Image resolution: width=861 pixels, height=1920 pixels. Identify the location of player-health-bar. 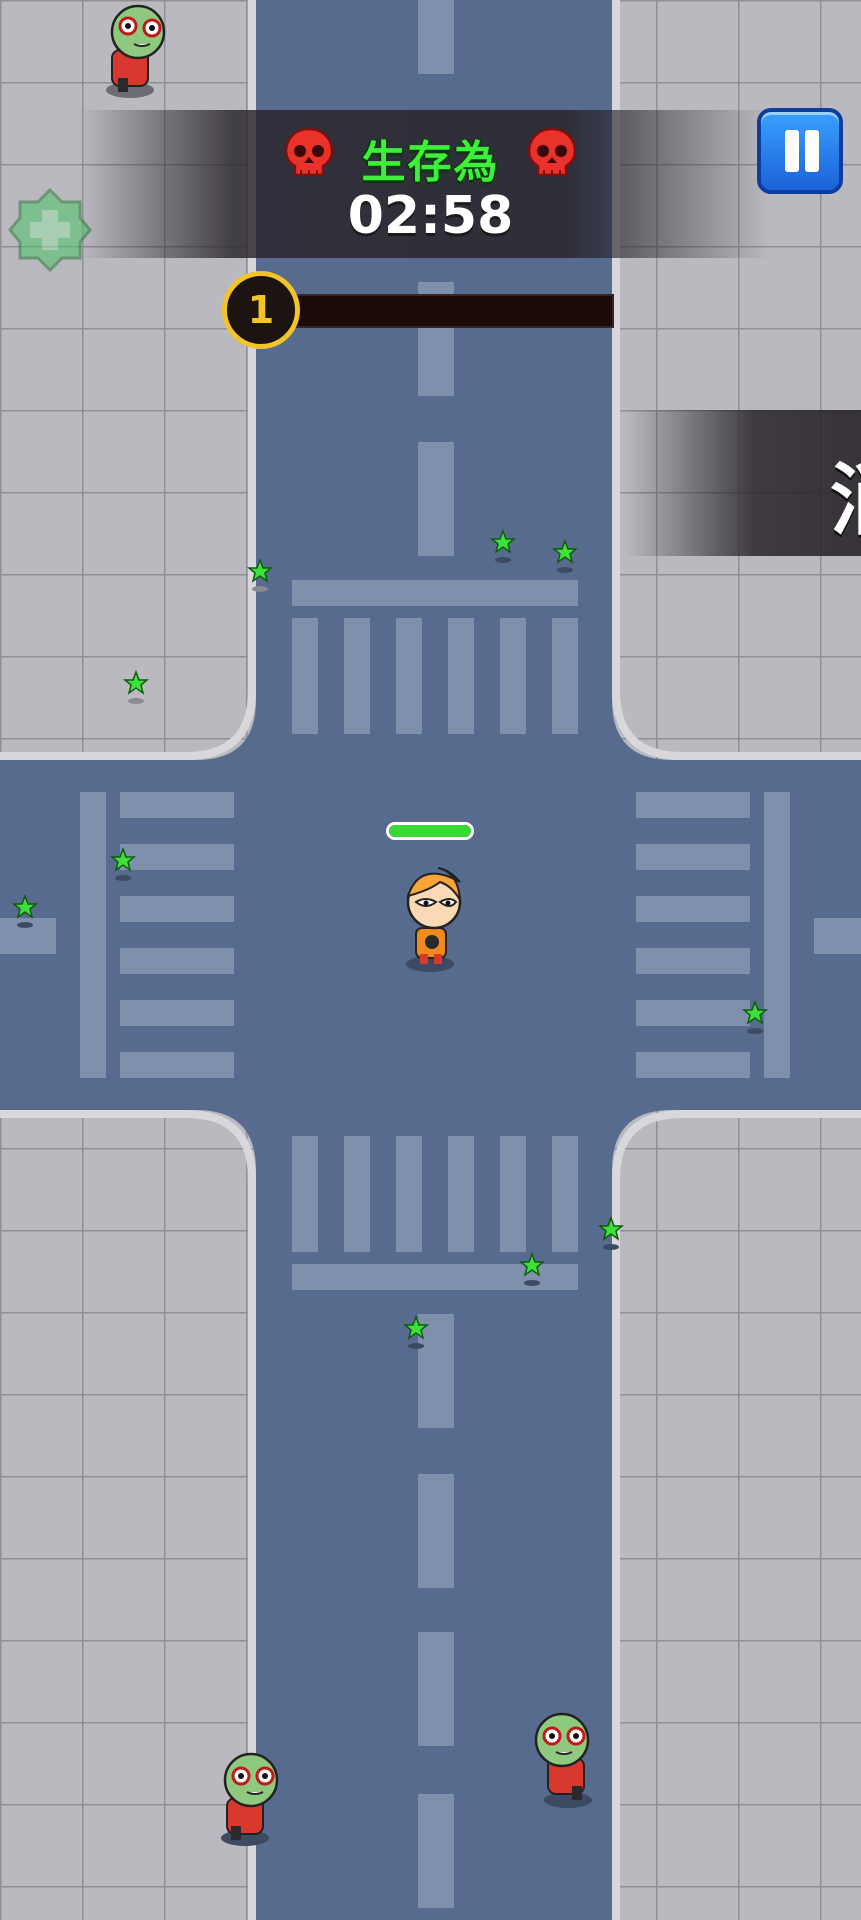
(430, 831).